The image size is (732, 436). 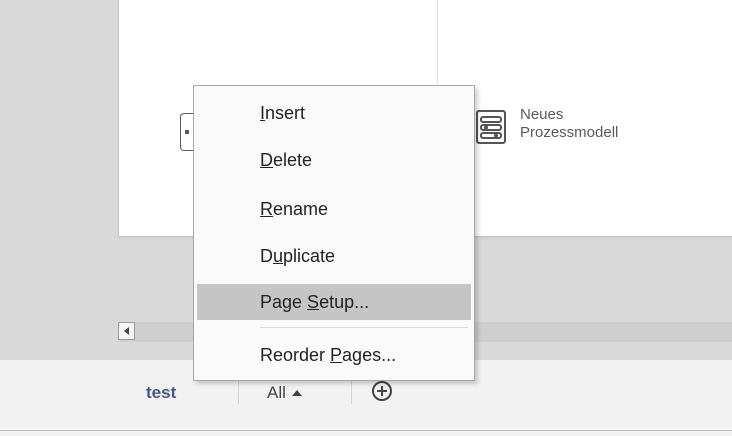 What do you see at coordinates (334, 160) in the screenshot?
I see `menu-item-delete: Delete` at bounding box center [334, 160].